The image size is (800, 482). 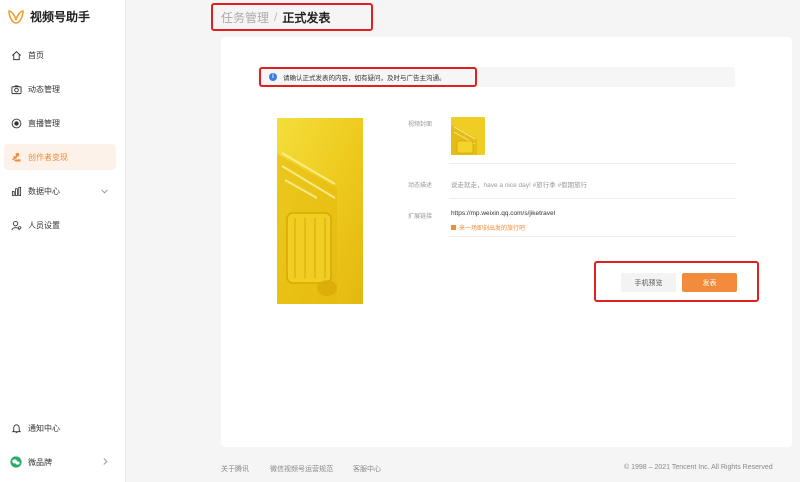 What do you see at coordinates (468, 136) in the screenshot?
I see `video-cover-thumbnail` at bounding box center [468, 136].